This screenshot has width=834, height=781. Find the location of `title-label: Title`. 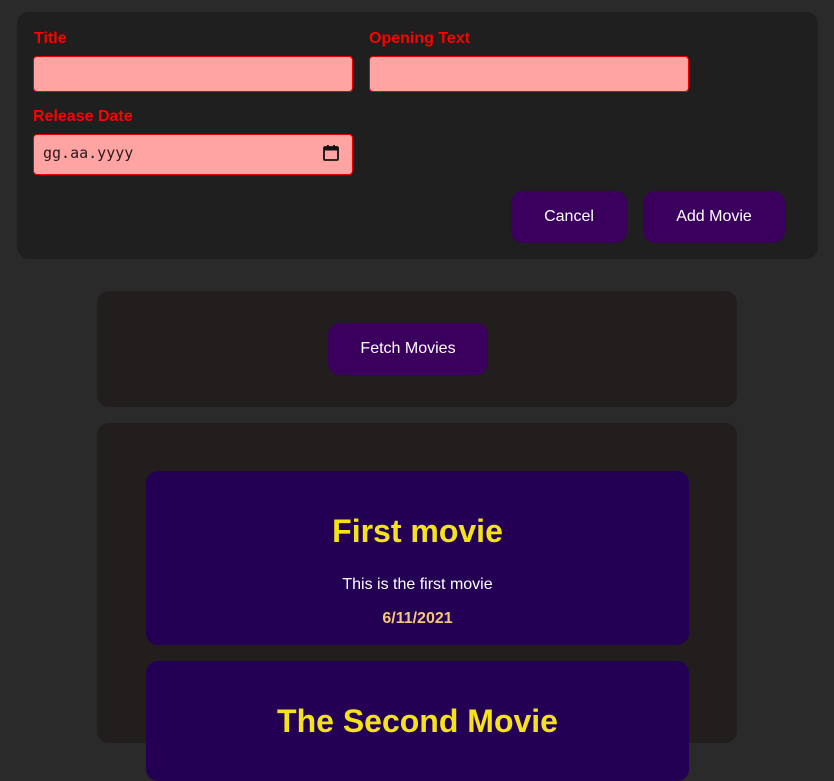

title-label: Title is located at coordinates (50, 38).